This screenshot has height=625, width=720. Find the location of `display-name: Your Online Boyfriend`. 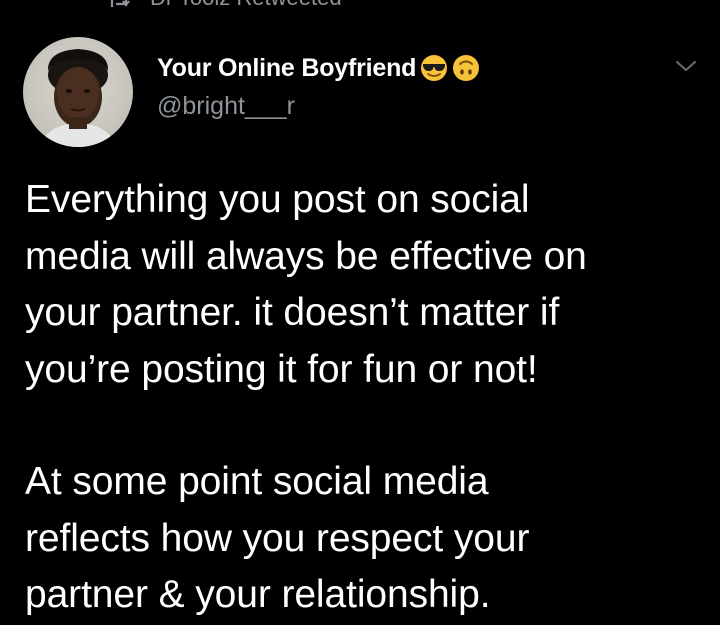

display-name: Your Online Boyfriend is located at coordinates (286, 68).